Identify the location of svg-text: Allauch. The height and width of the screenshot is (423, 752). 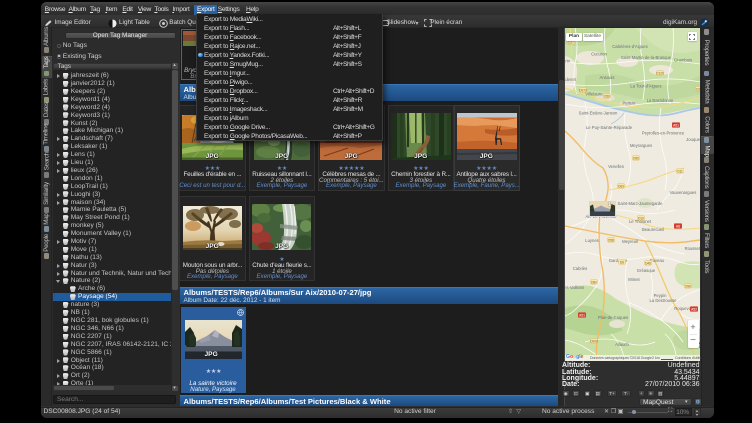
(622, 344).